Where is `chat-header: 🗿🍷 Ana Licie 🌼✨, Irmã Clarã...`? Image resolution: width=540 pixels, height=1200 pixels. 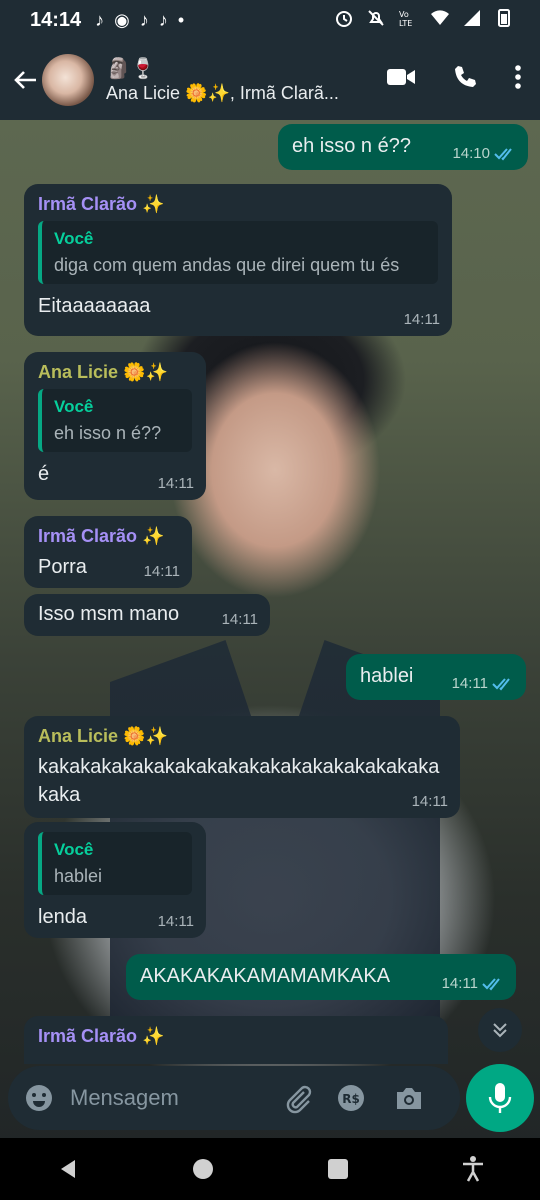 chat-header: 🗿🍷 Ana Licie 🌼✨, Irmã Clarã... is located at coordinates (270, 80).